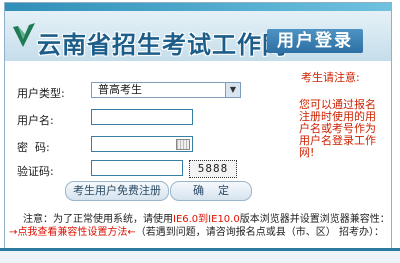 The image size is (400, 263). What do you see at coordinates (162, 44) in the screenshot?
I see `site-title: 云南省招生考试工作网` at bounding box center [162, 44].